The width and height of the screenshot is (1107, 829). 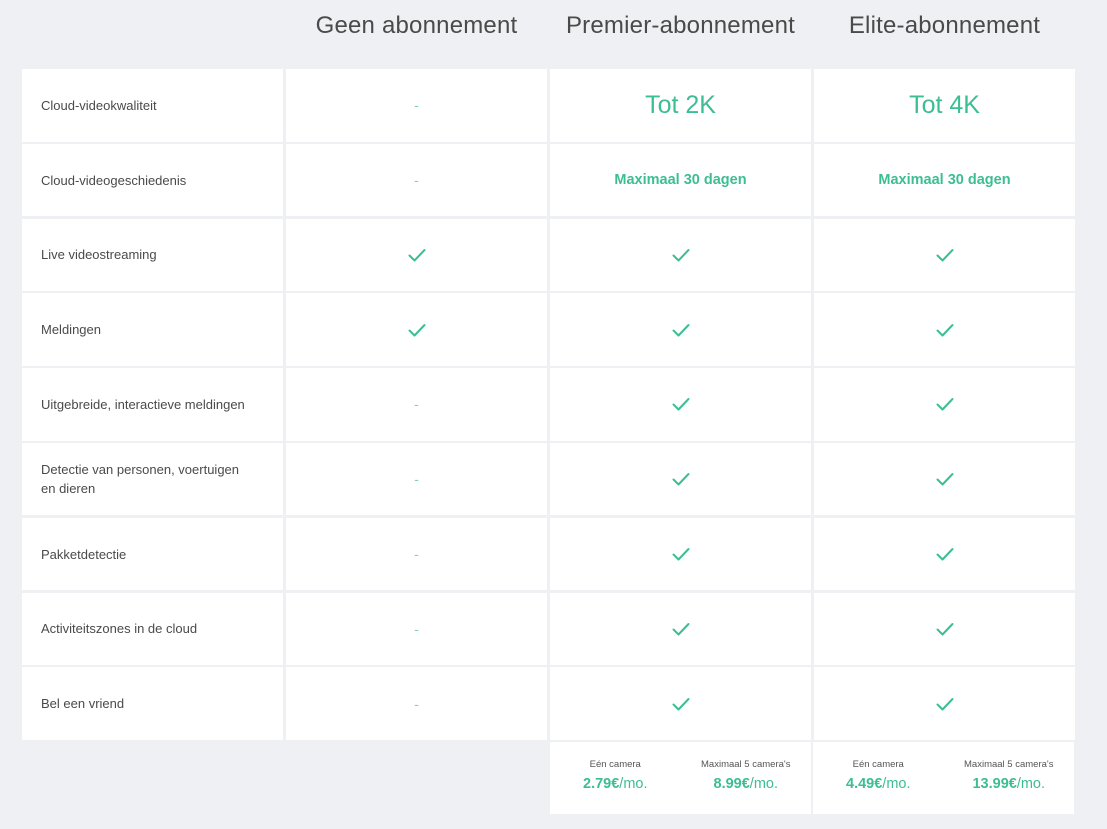 What do you see at coordinates (994, 784) in the screenshot?
I see `price-amount: 13.99€` at bounding box center [994, 784].